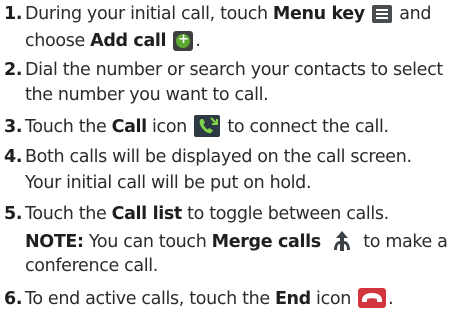 The height and width of the screenshot is (323, 471). I want to click on step-4-continued: Your initial call will be put on hold., so click(237, 183).